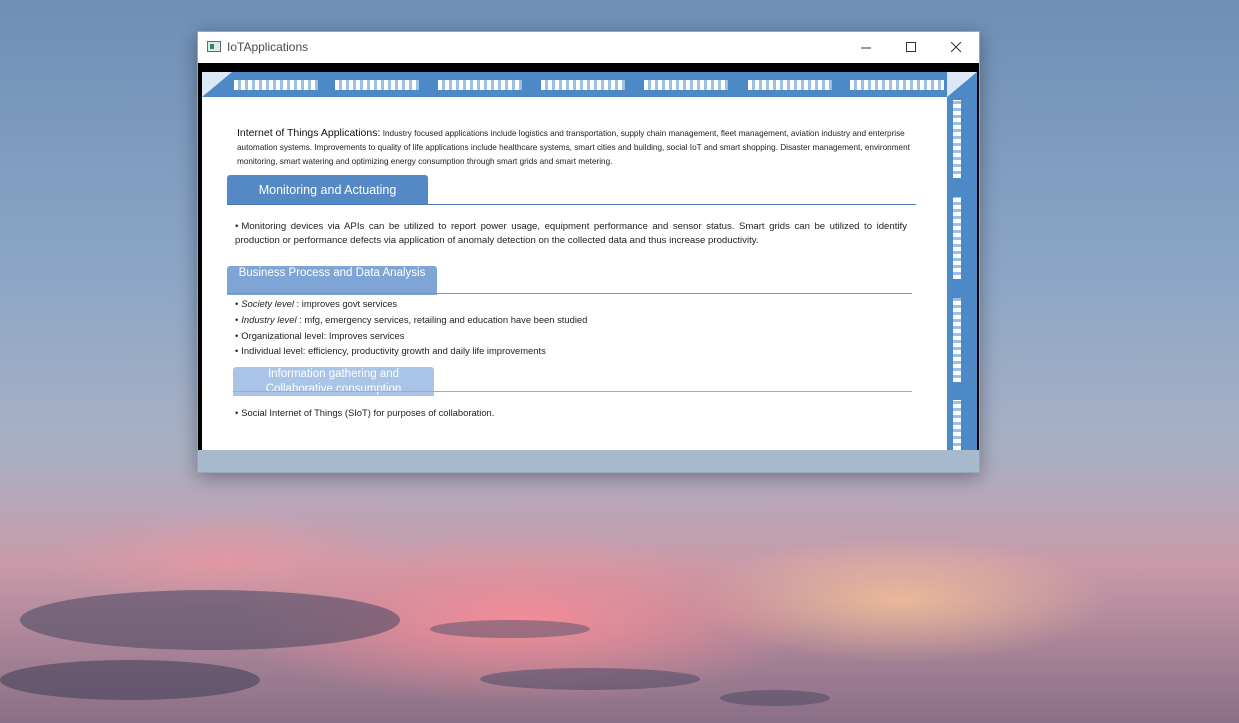  I want to click on section-title: Monitoring and Actuating, so click(327, 190).